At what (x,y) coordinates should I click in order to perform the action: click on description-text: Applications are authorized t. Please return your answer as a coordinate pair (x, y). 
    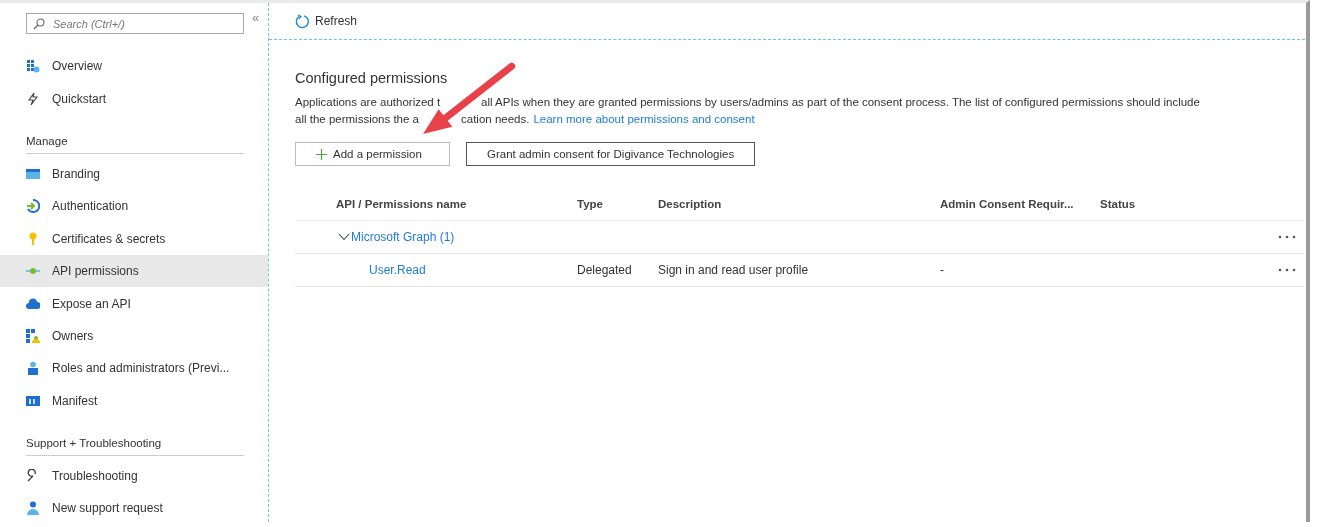
    Looking at the image, I should click on (368, 102).